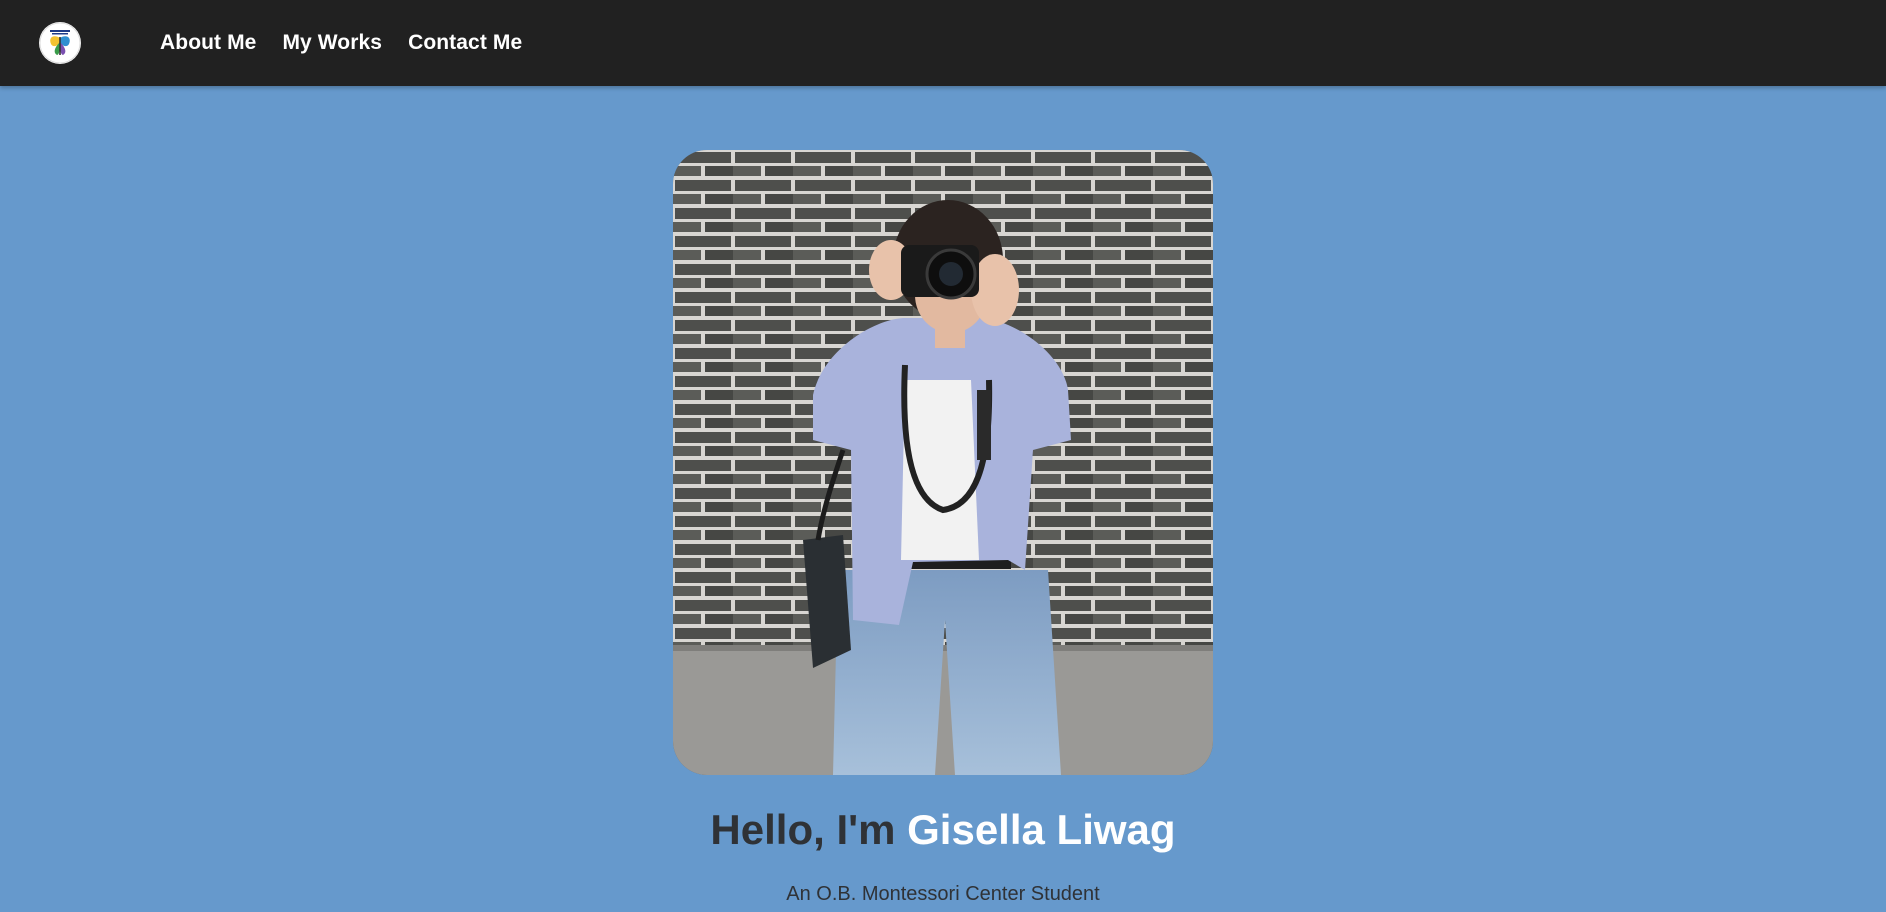 The width and height of the screenshot is (1886, 912). What do you see at coordinates (208, 43) in the screenshot?
I see `nav-link-about-me: About Me` at bounding box center [208, 43].